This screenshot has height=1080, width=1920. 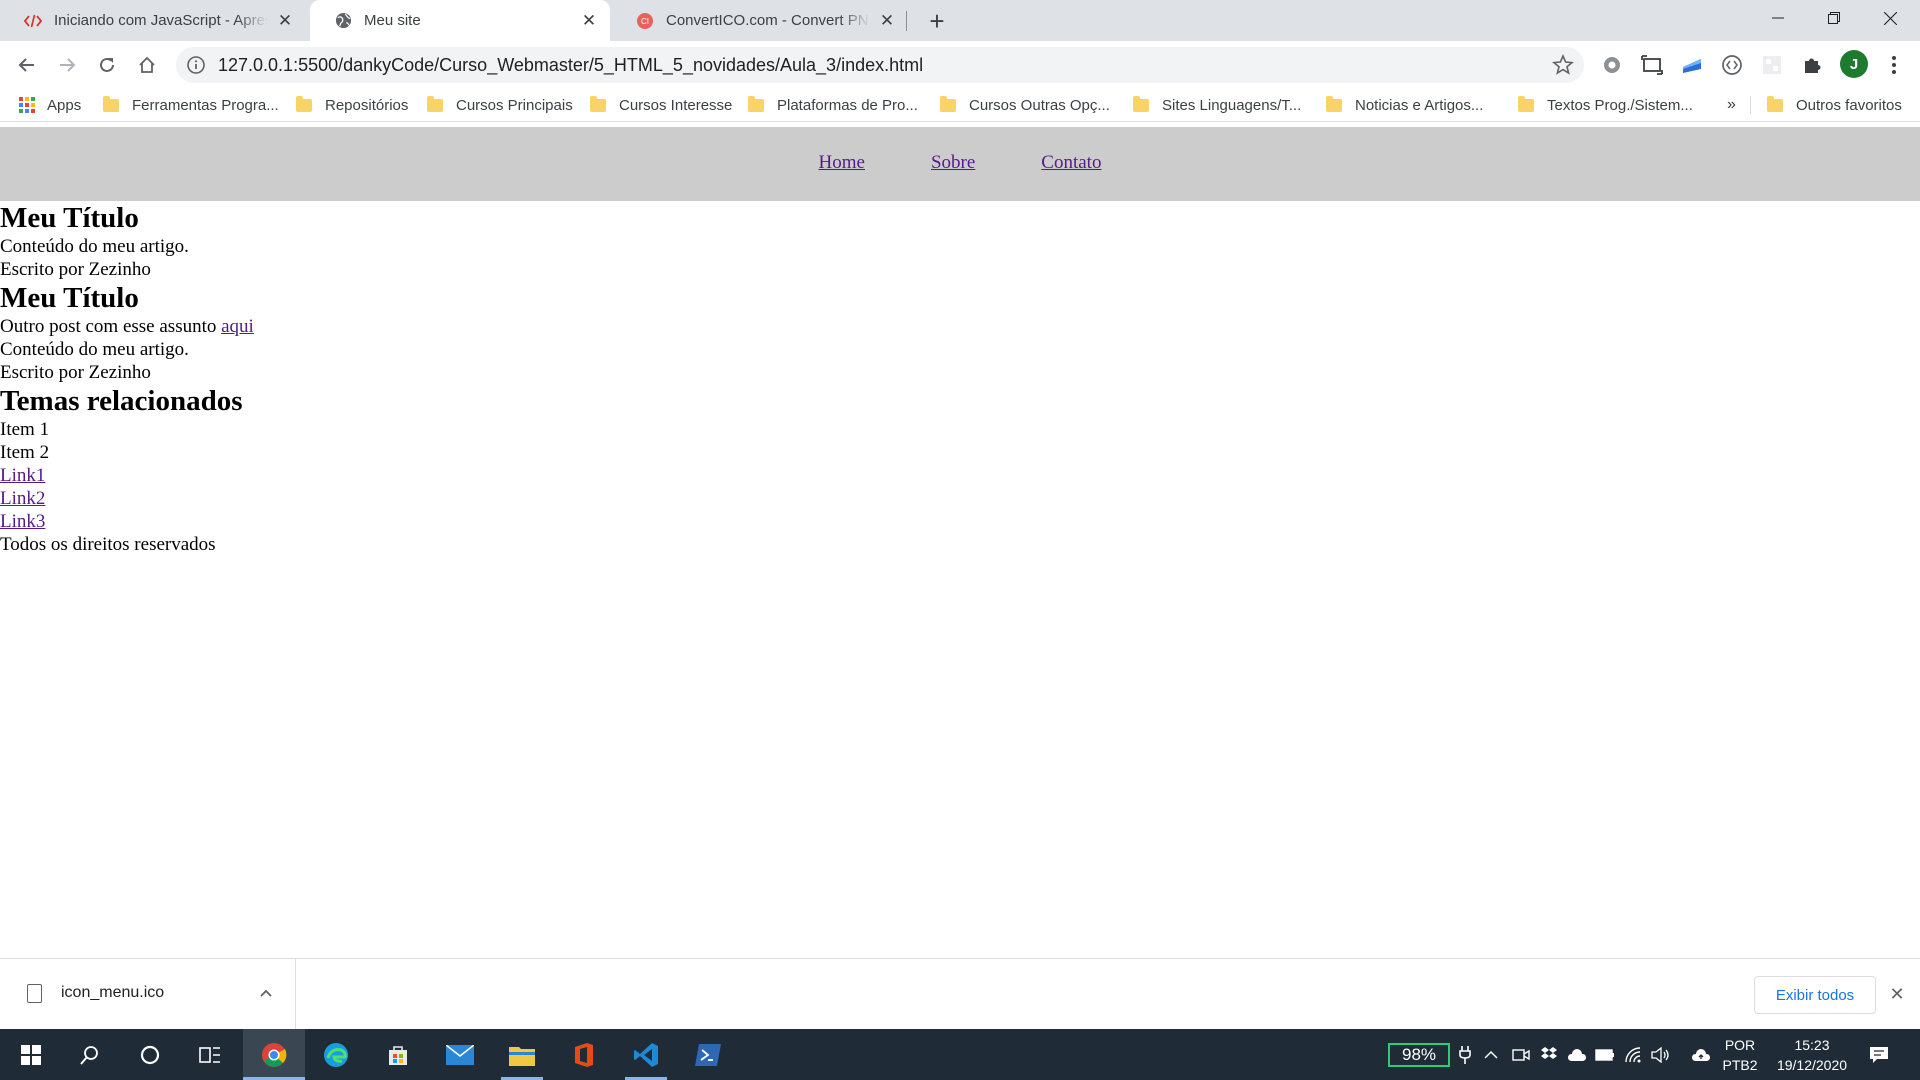 What do you see at coordinates (27, 65) in the screenshot?
I see `back-button` at bounding box center [27, 65].